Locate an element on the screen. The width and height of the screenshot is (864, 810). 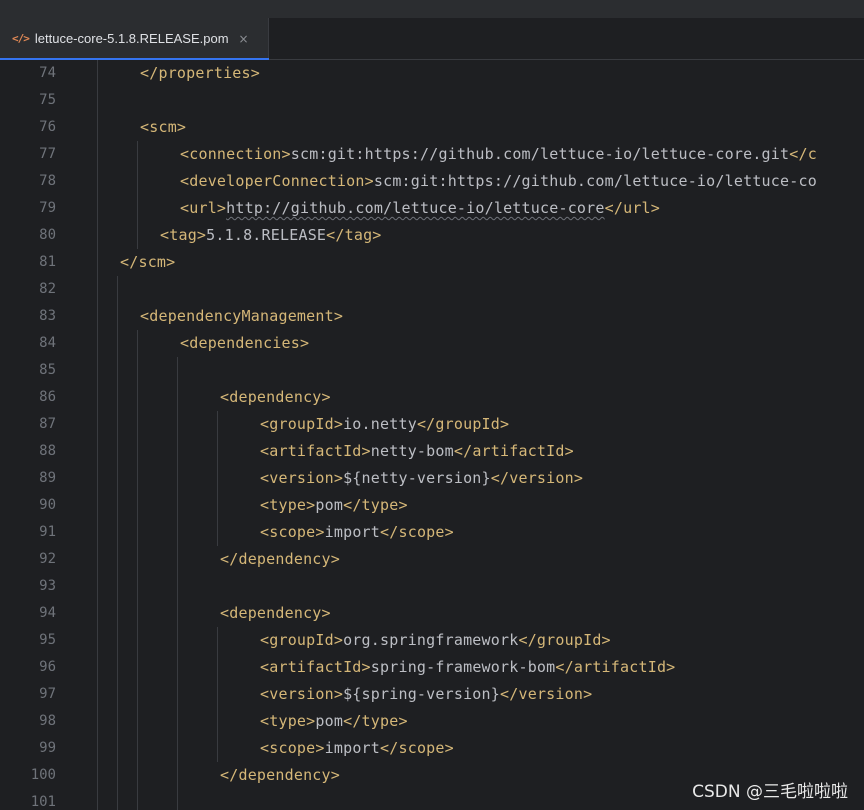
xml-tag: </tag> is located at coordinates (354, 235).